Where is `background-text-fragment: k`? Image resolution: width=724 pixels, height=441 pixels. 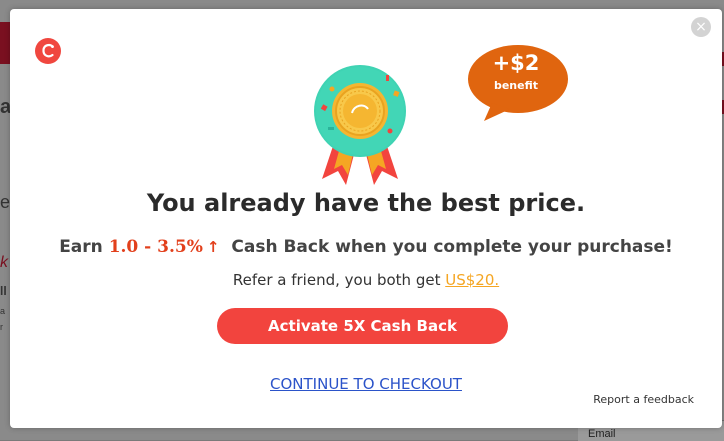
background-text-fragment: k is located at coordinates (4, 262).